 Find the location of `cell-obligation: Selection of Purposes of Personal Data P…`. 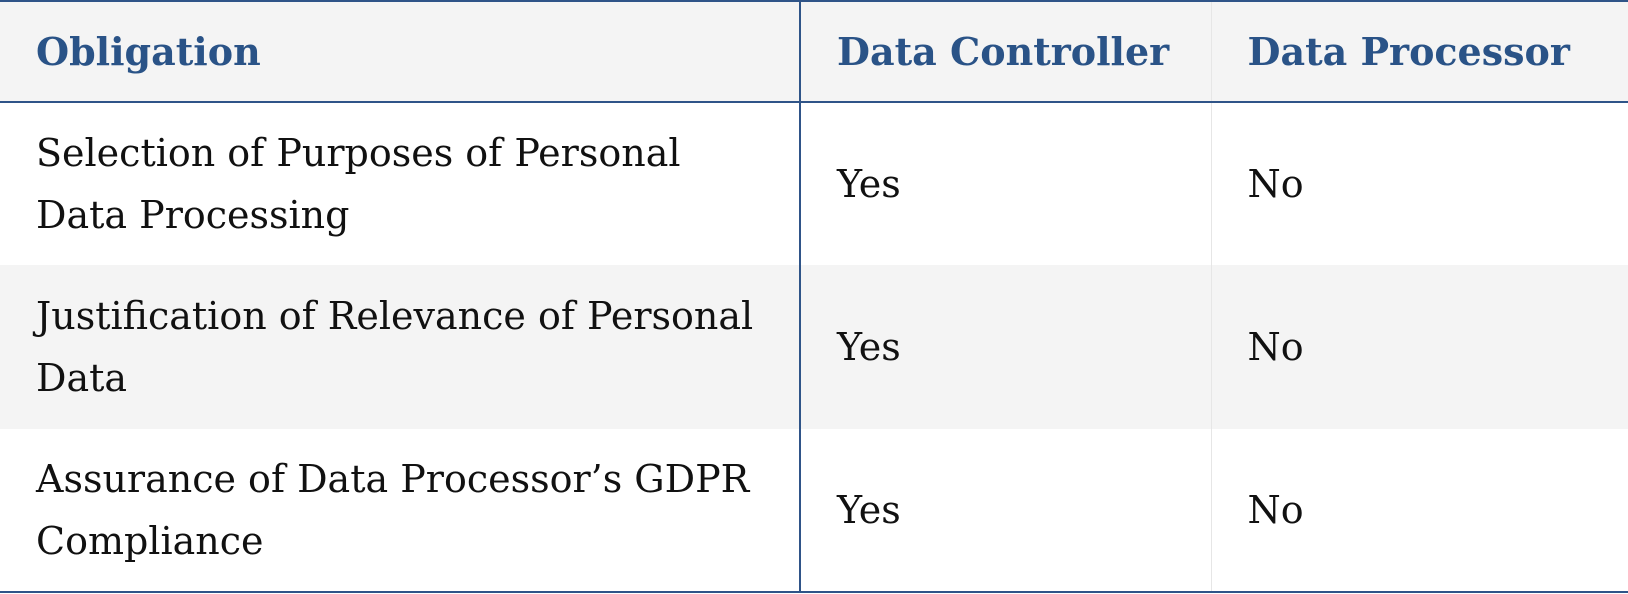

cell-obligation: Selection of Purposes of Personal Data P… is located at coordinates (400, 184).